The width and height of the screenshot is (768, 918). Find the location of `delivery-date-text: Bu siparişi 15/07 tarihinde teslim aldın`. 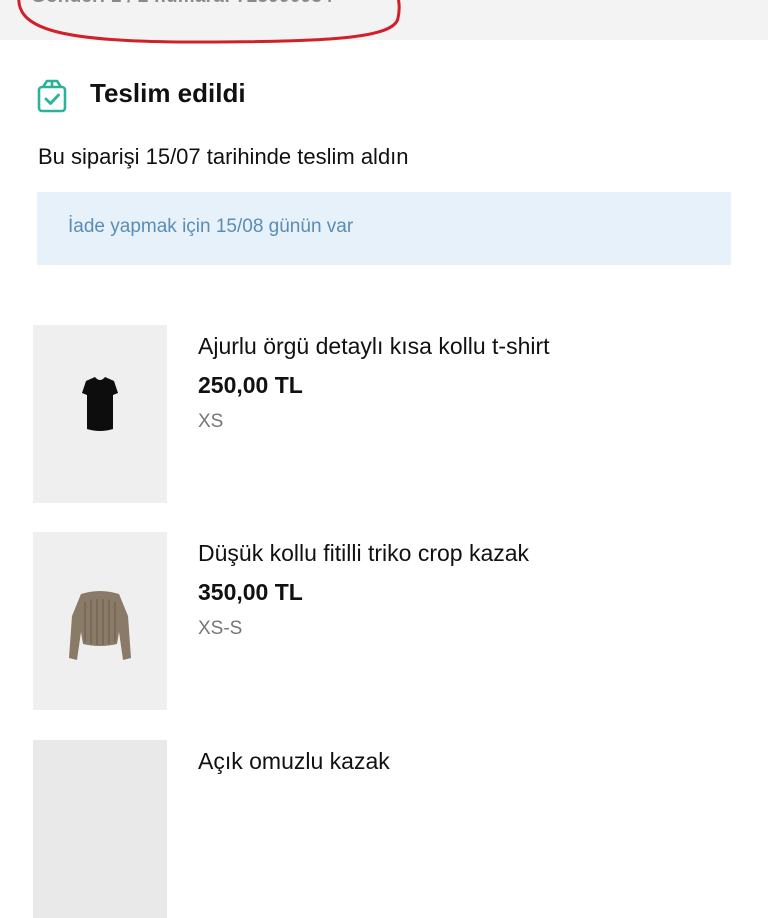

delivery-date-text: Bu siparişi 15/07 tarihinde teslim aldın is located at coordinates (223, 156).